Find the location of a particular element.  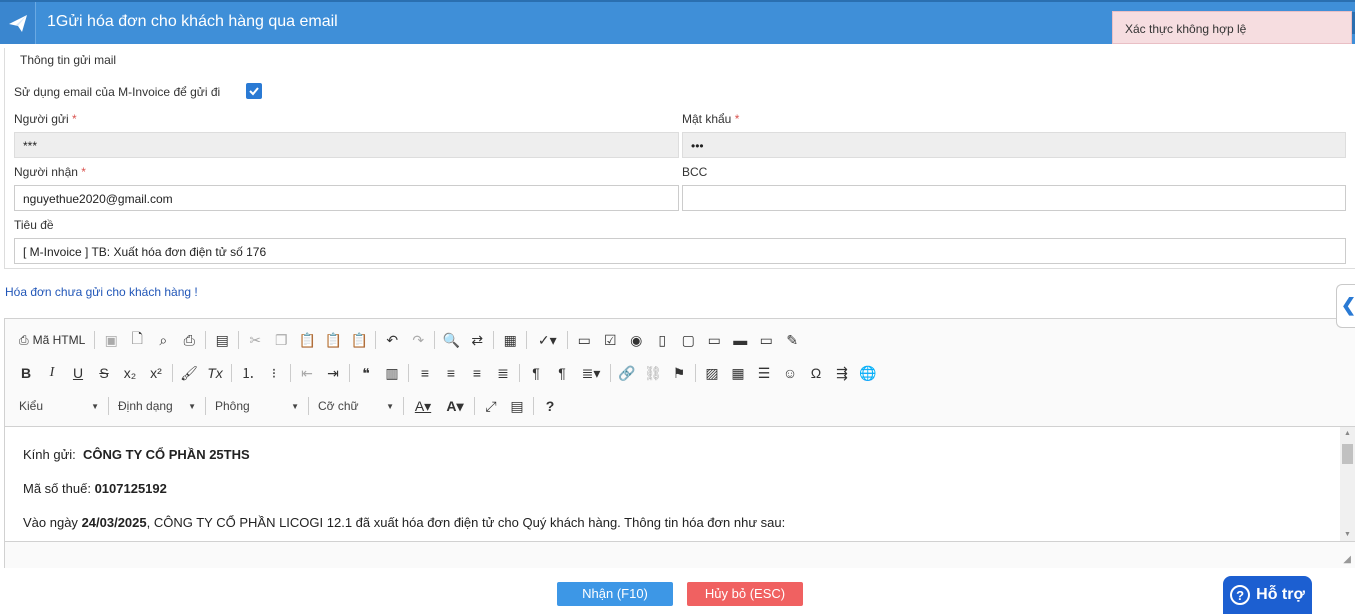

confirm-button: Nhận (F10) is located at coordinates (615, 594).